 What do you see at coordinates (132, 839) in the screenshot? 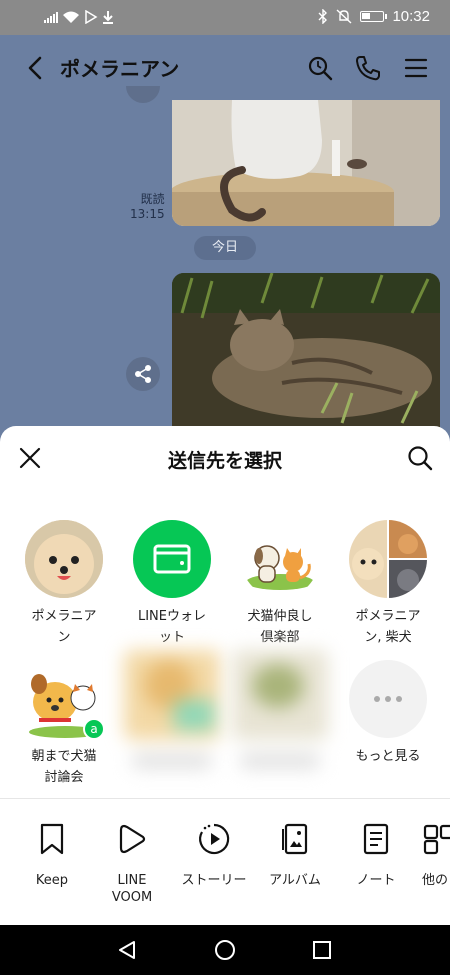
I see `play-icon` at bounding box center [132, 839].